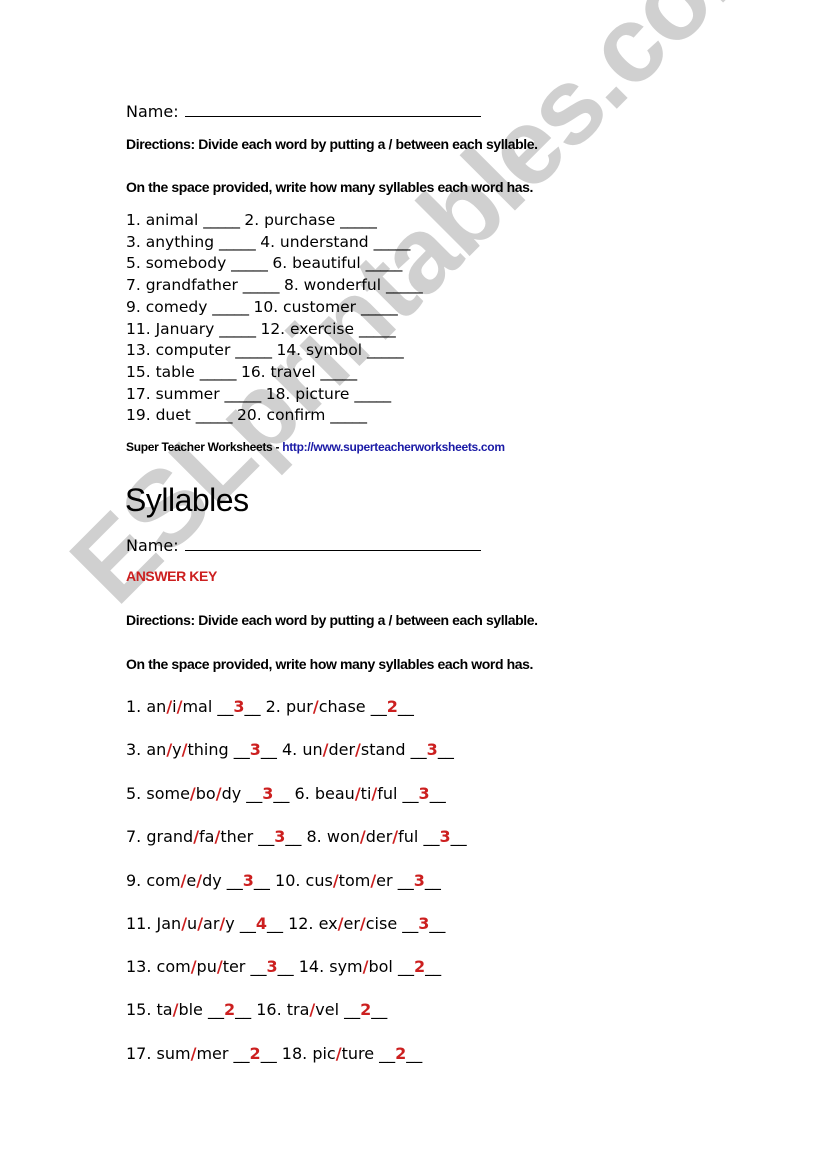 The width and height of the screenshot is (821, 1169). Describe the element at coordinates (170, 836) in the screenshot. I see `syllable: grand` at that location.